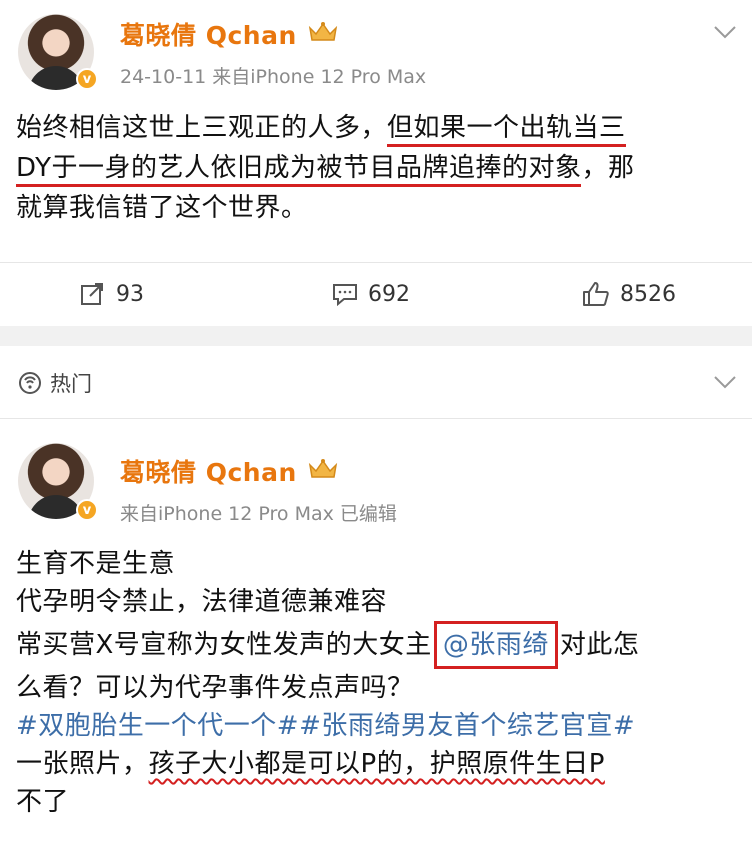  I want to click on post-meta: 24-10-11 来自iPhone 12 Pro Max, so click(273, 77).